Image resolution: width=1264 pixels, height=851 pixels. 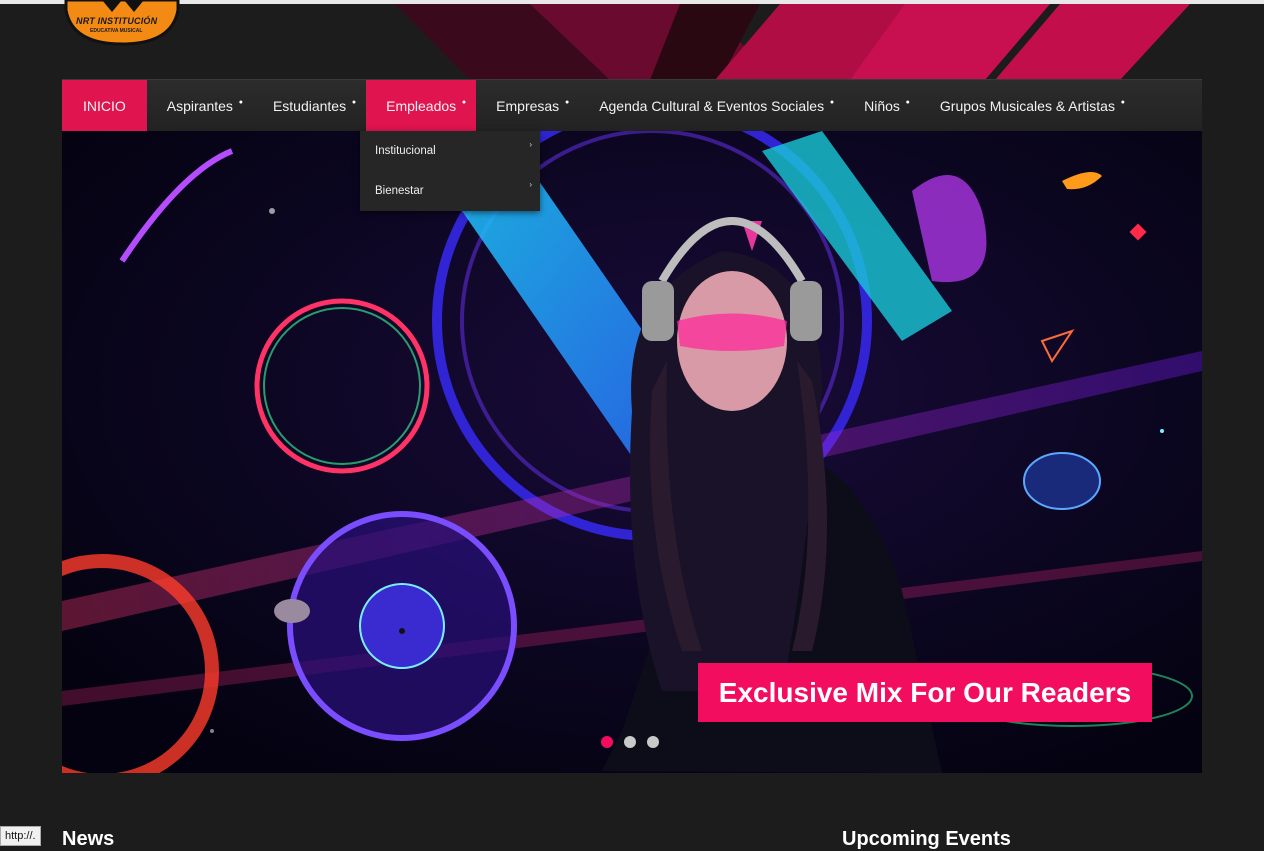 I want to click on slide-caption: Exclusive Mix For Our Readers, so click(x=925, y=692).